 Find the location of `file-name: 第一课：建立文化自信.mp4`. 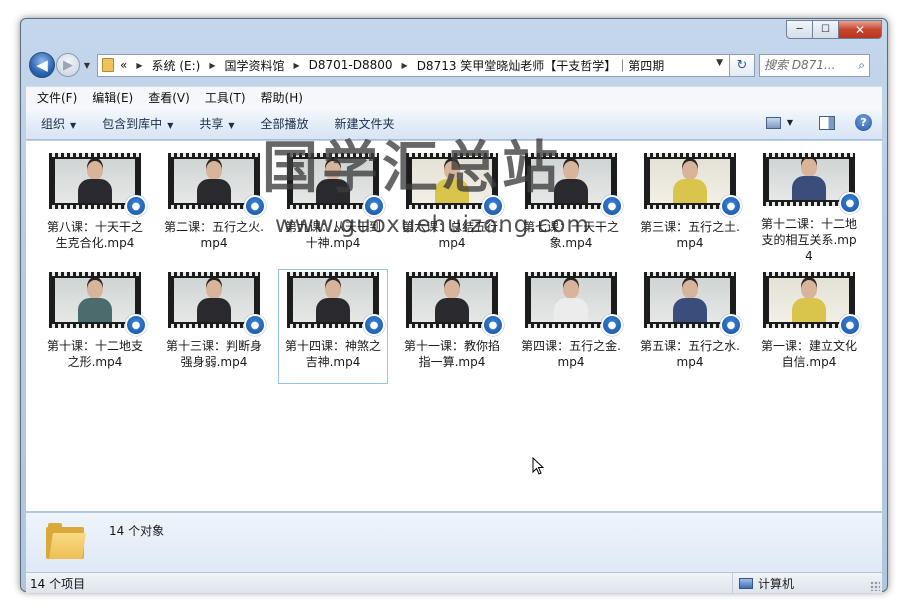

file-name: 第一课：建立文化自信.mp4 is located at coordinates (808, 354).